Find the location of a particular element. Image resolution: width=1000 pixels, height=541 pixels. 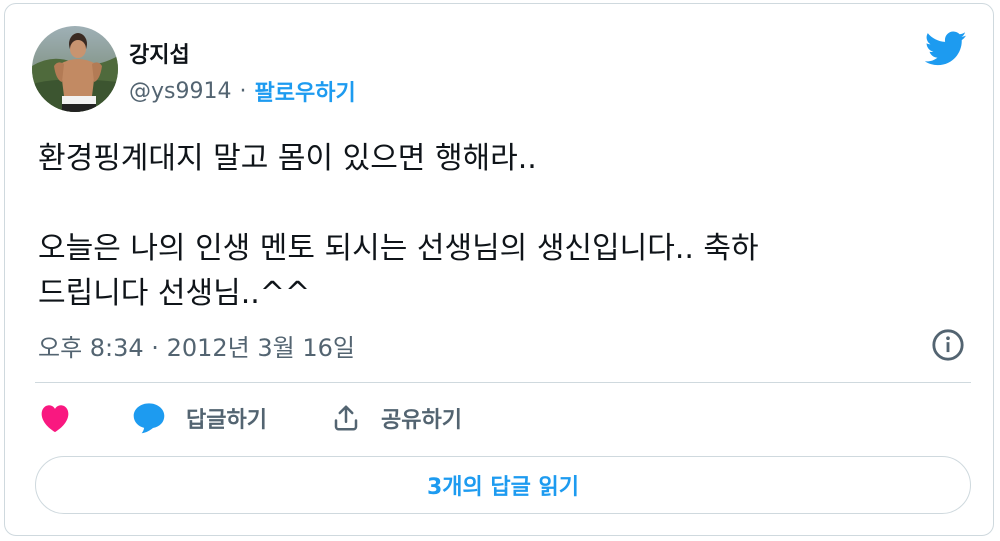

share-icon is located at coordinates (346, 418).